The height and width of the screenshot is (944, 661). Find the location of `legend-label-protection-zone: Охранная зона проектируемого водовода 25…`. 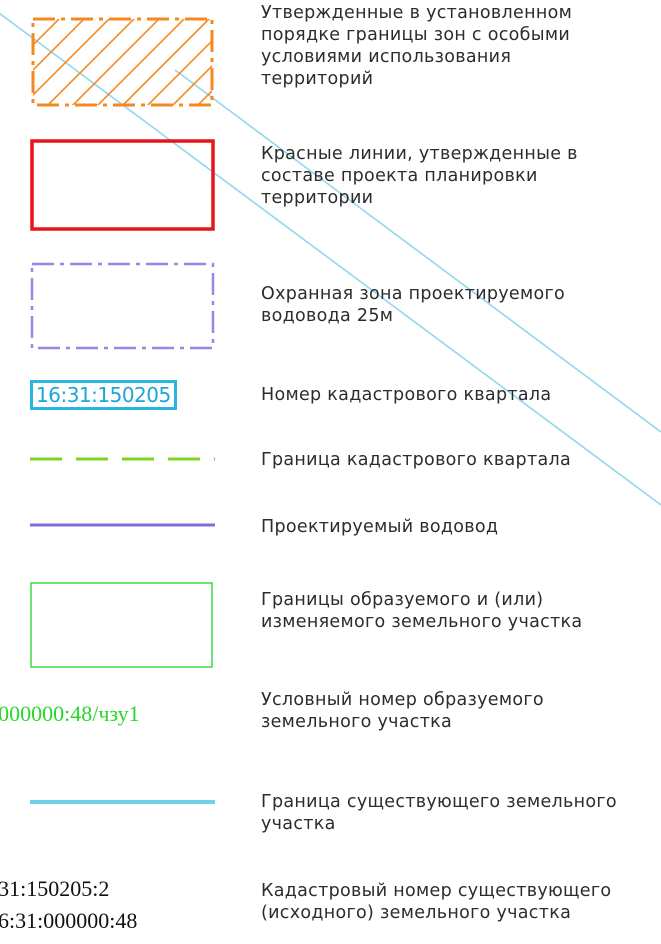

legend-label-protection-zone: Охранная зона проектируемого водовода 25… is located at coordinates (413, 305).